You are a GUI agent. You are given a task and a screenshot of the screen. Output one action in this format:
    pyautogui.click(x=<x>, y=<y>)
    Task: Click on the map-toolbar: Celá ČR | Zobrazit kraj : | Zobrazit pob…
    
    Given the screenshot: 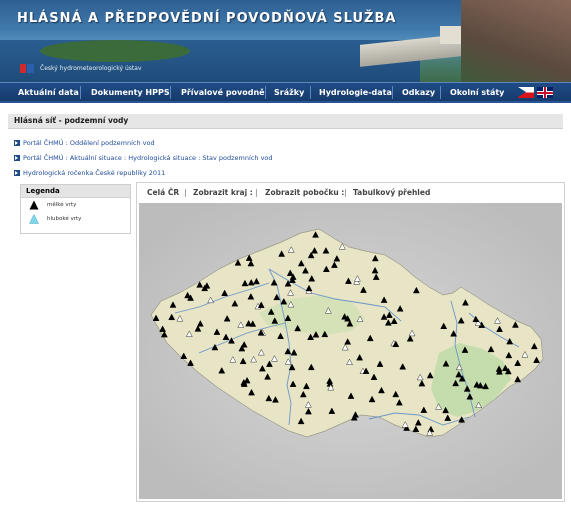 What is the action you would take?
    pyautogui.click(x=350, y=192)
    